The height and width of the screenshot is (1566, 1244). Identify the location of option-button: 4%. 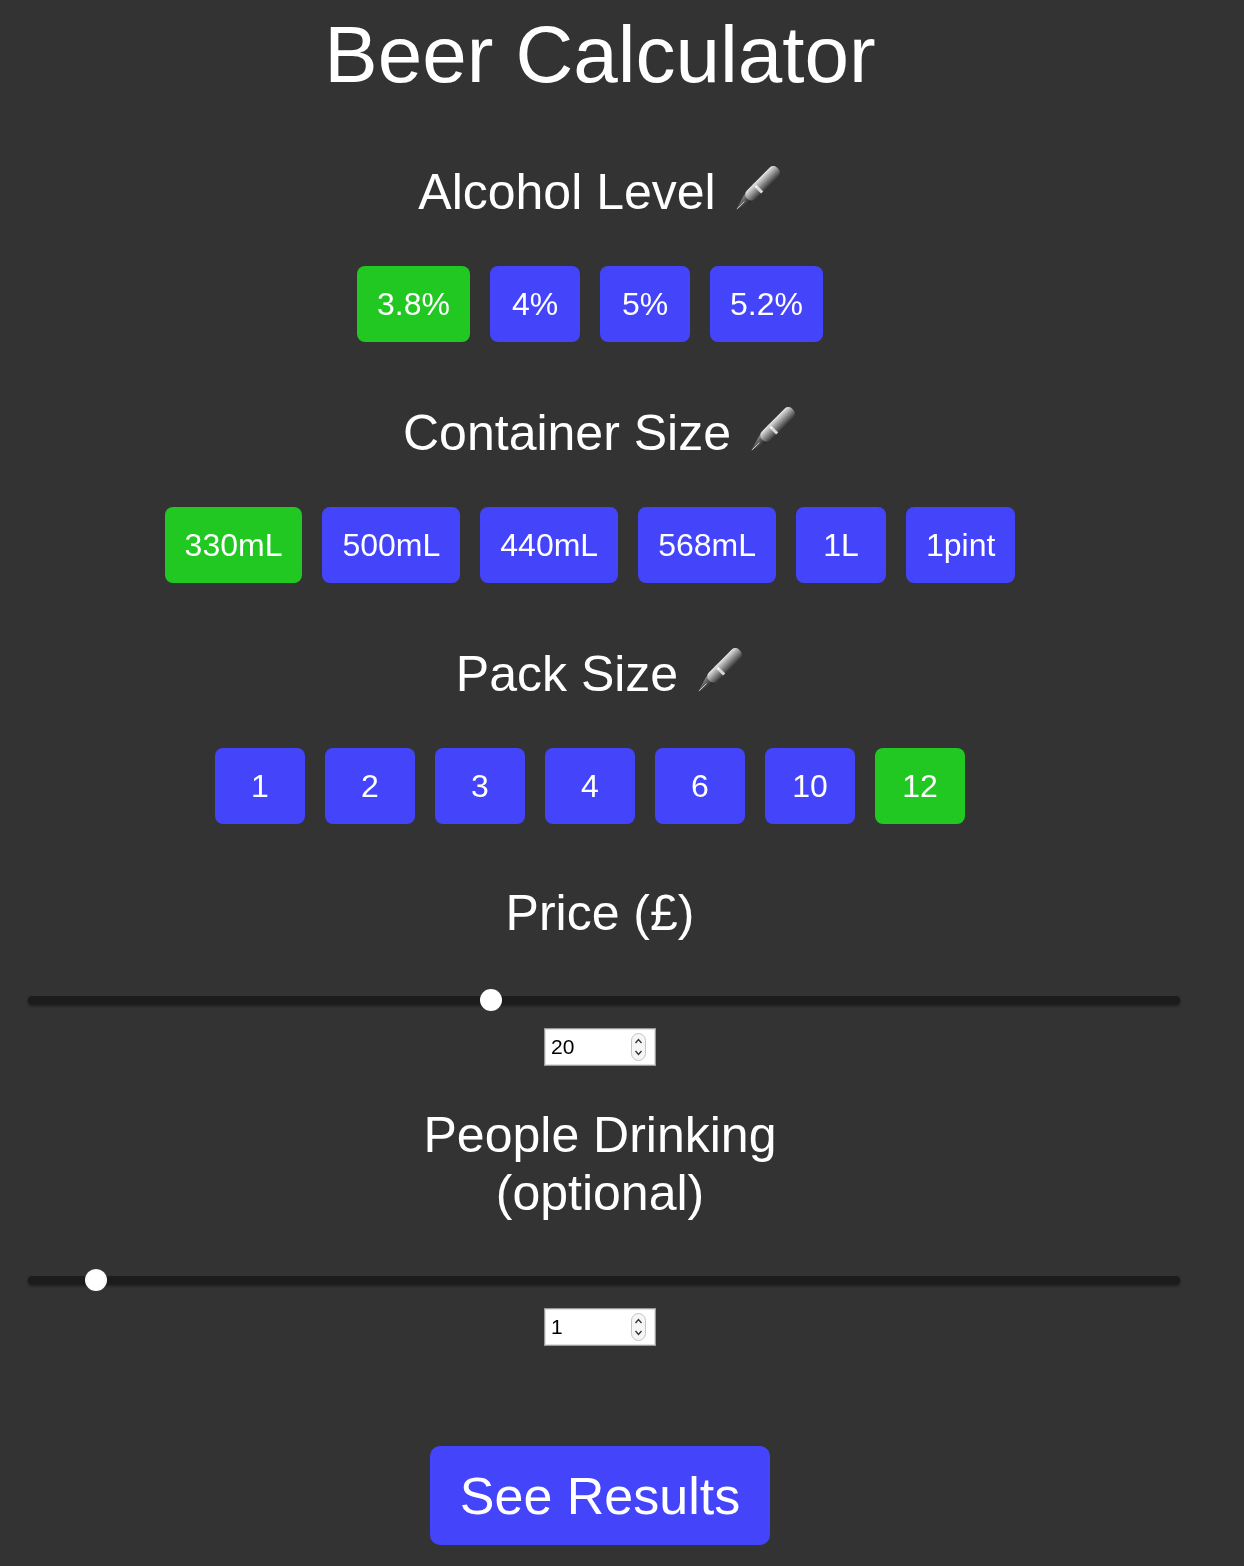
(535, 304).